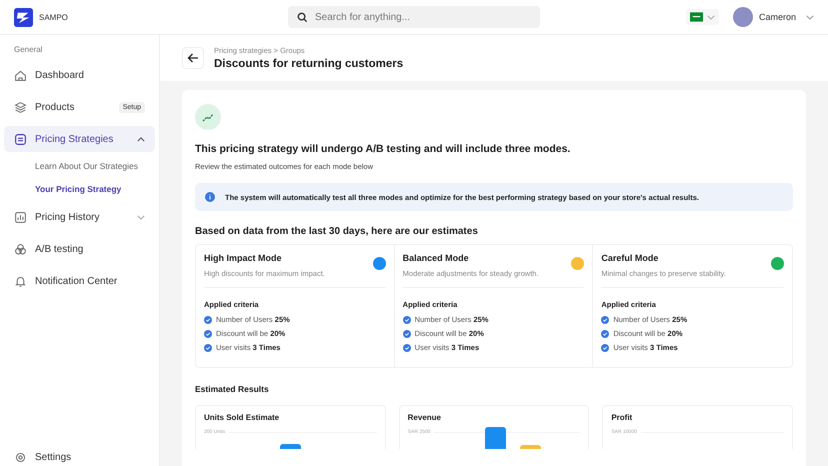  I want to click on arrow-left-icon, so click(193, 58).